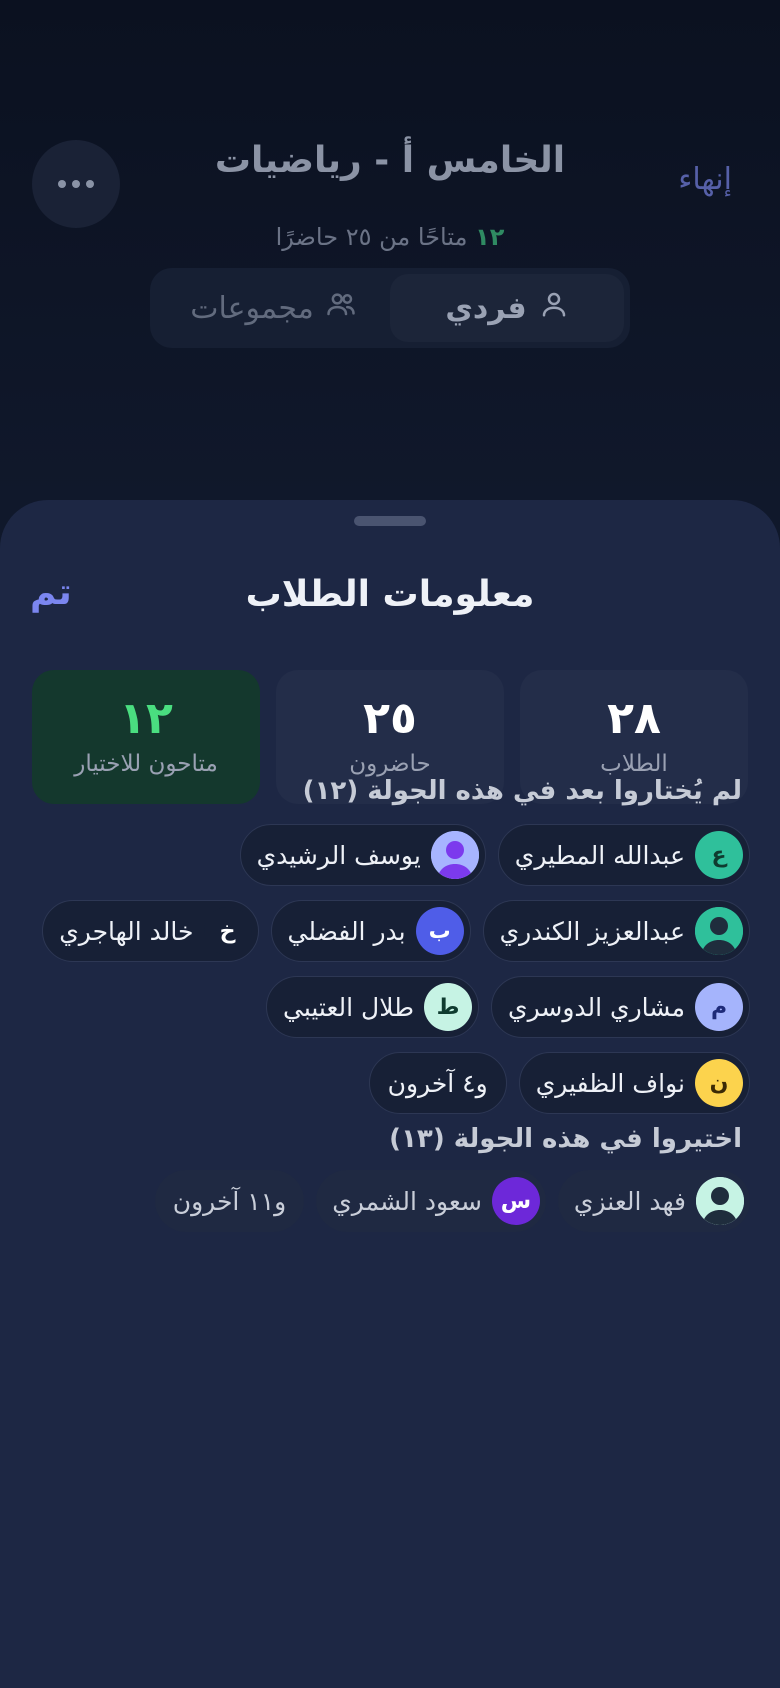  Describe the element at coordinates (490, 237) in the screenshot. I see `available-count: ١٢` at that location.